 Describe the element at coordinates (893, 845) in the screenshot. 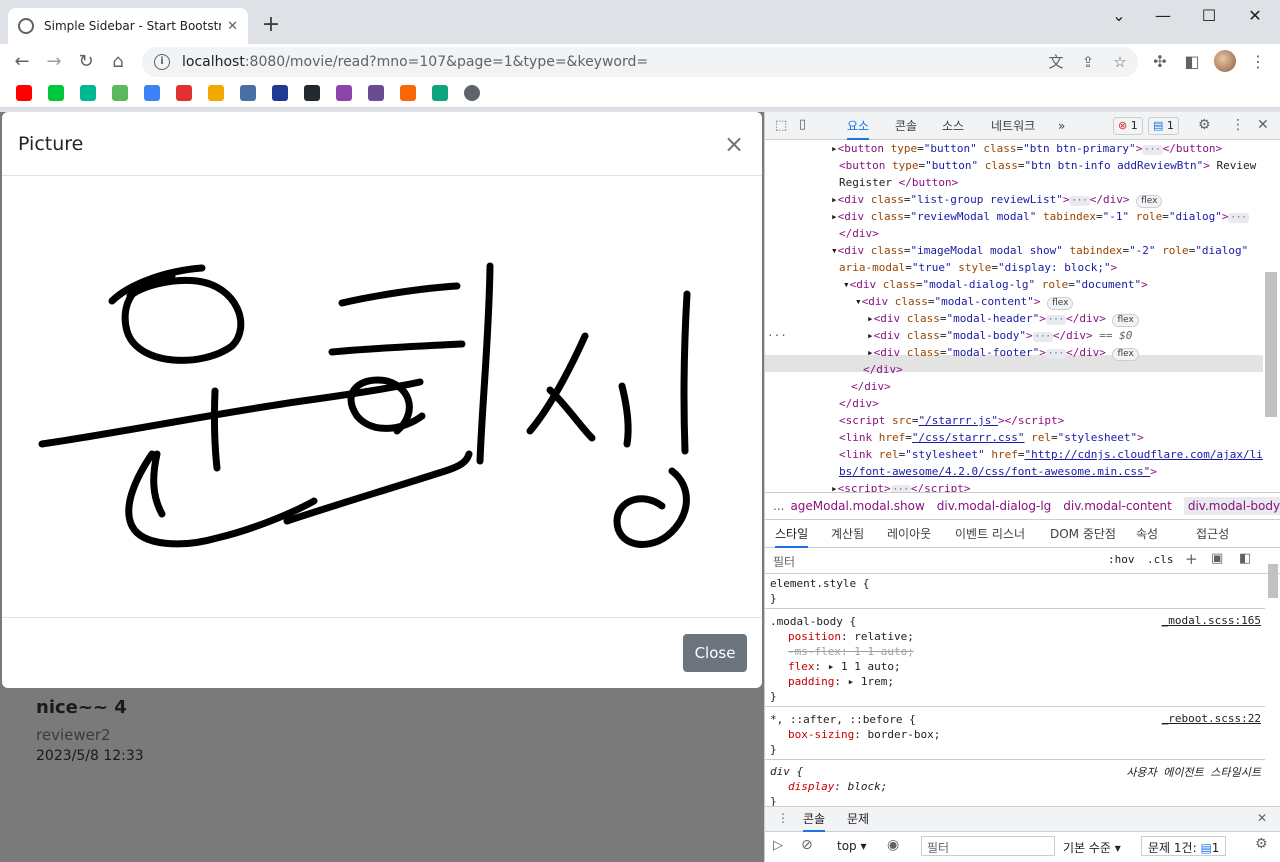

I see `eye-icon: ◉` at that location.